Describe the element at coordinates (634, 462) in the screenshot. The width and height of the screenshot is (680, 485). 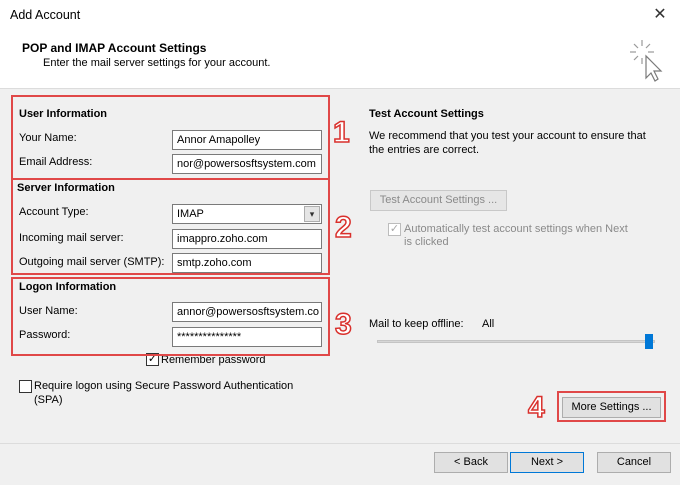
I see `cancel-button: Cancel` at that location.